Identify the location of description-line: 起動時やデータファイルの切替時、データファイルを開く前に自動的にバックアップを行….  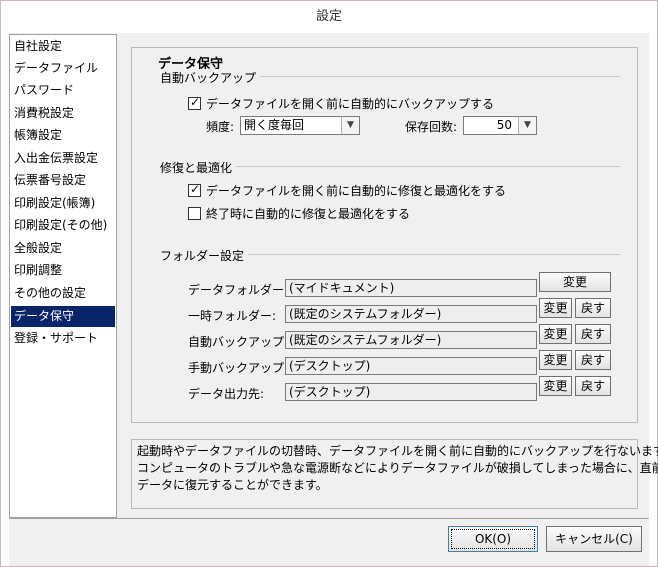
(397, 451).